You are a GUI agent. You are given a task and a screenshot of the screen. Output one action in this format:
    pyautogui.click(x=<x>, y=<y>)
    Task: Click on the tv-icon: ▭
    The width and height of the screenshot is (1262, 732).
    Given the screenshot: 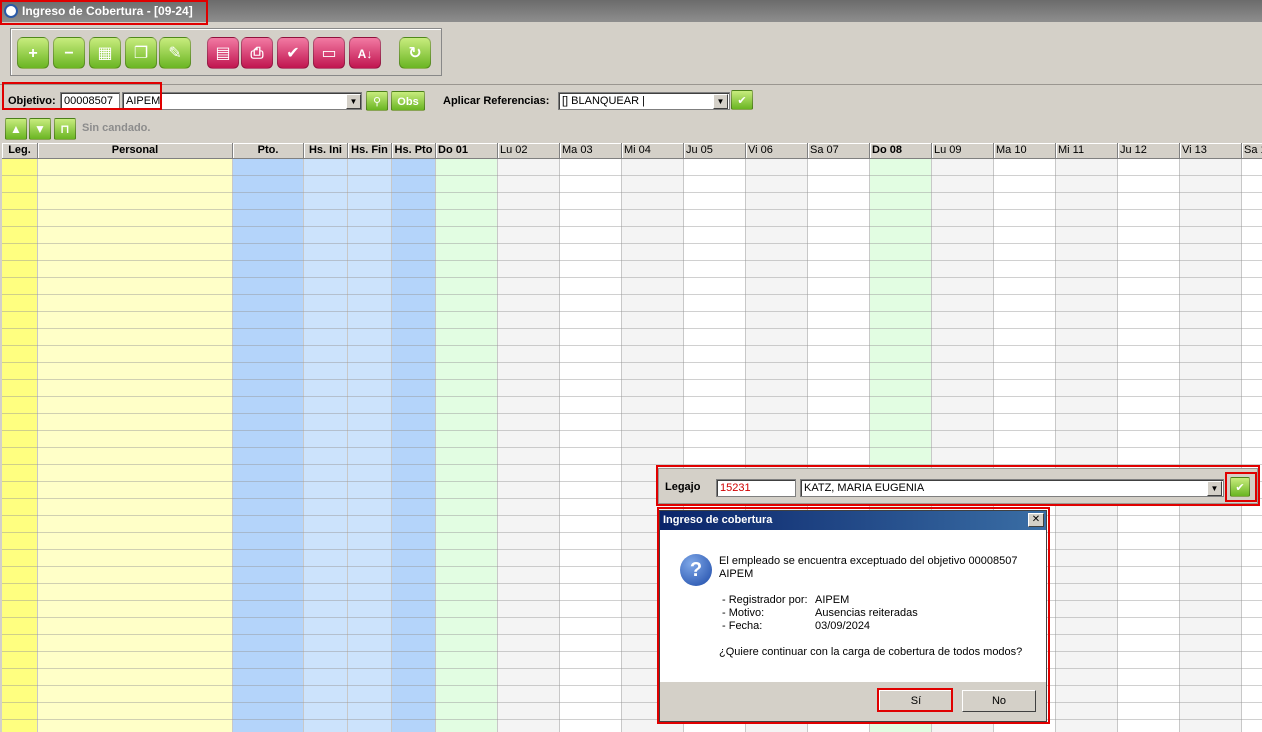 What is the action you would take?
    pyautogui.click(x=329, y=53)
    